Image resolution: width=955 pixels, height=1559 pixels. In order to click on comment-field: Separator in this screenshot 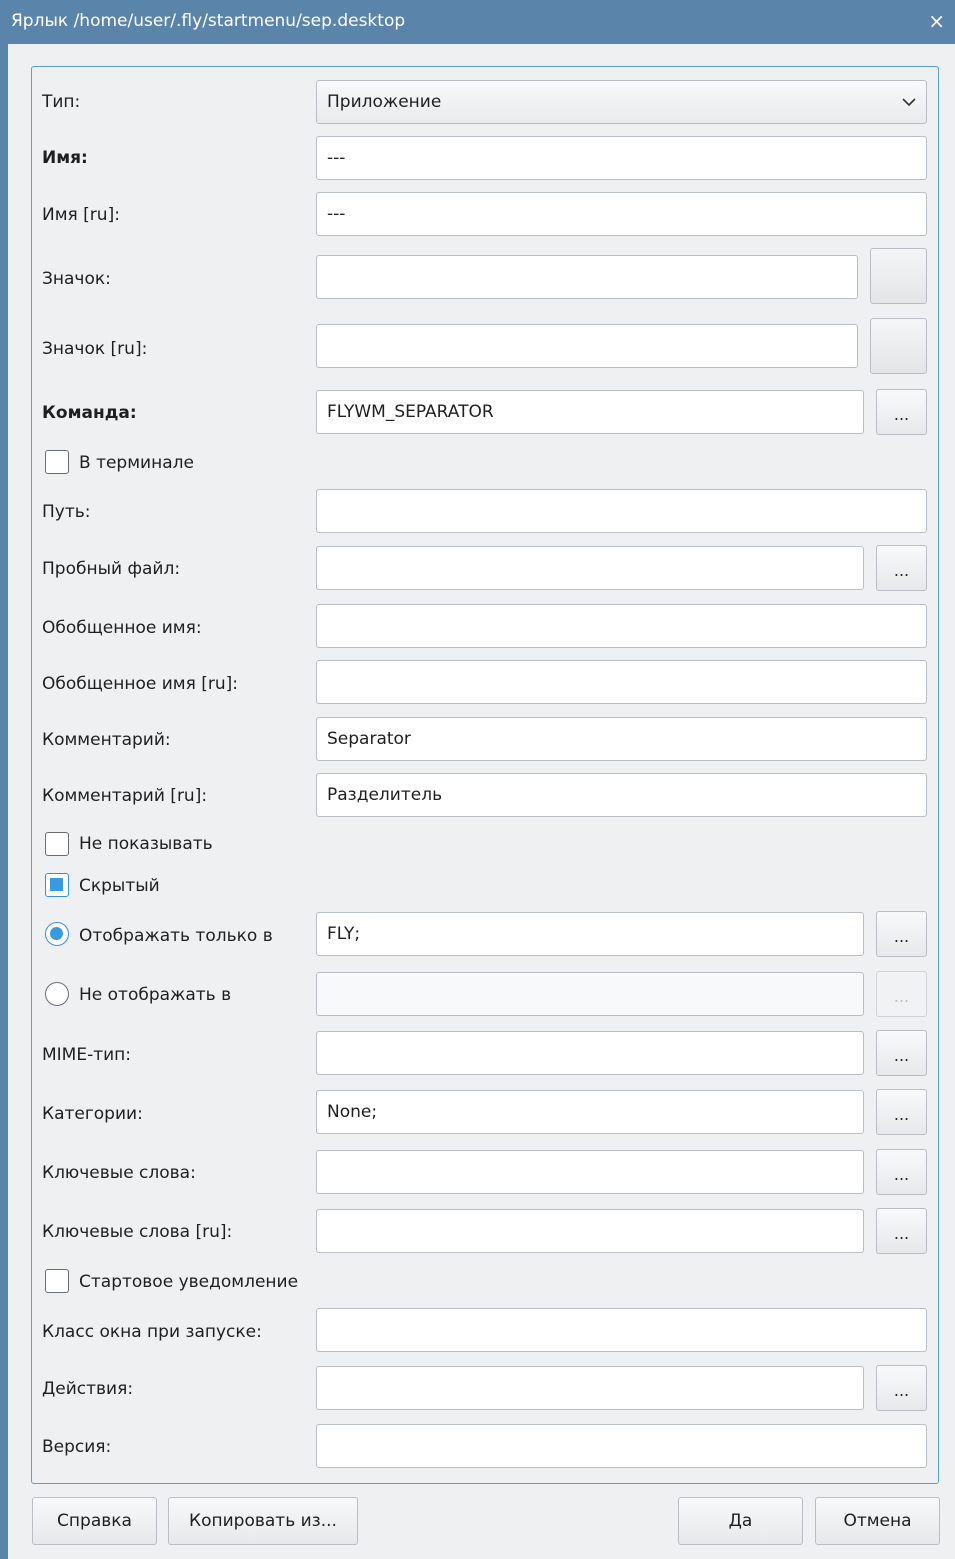, I will do `click(621, 739)`.